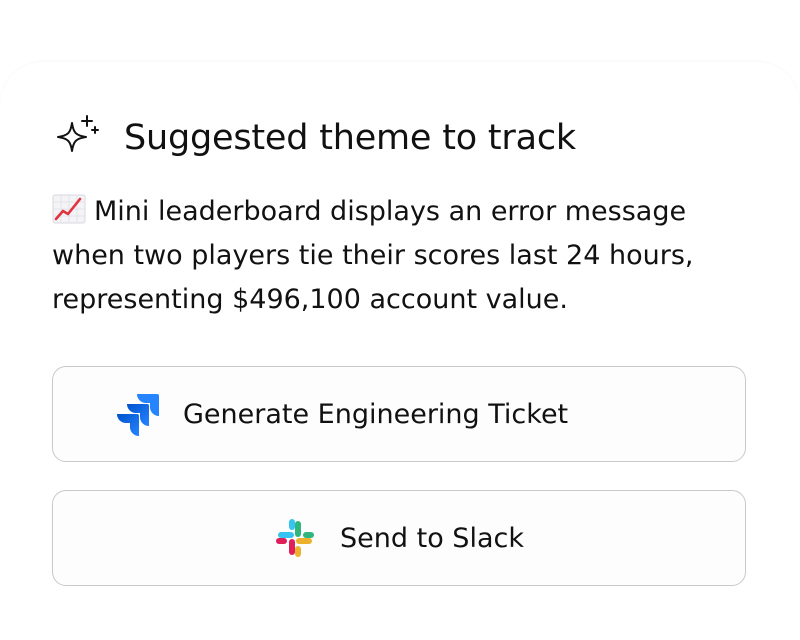 This screenshot has width=800, height=640. Describe the element at coordinates (78, 133) in the screenshot. I see `sparkle-icon` at that location.